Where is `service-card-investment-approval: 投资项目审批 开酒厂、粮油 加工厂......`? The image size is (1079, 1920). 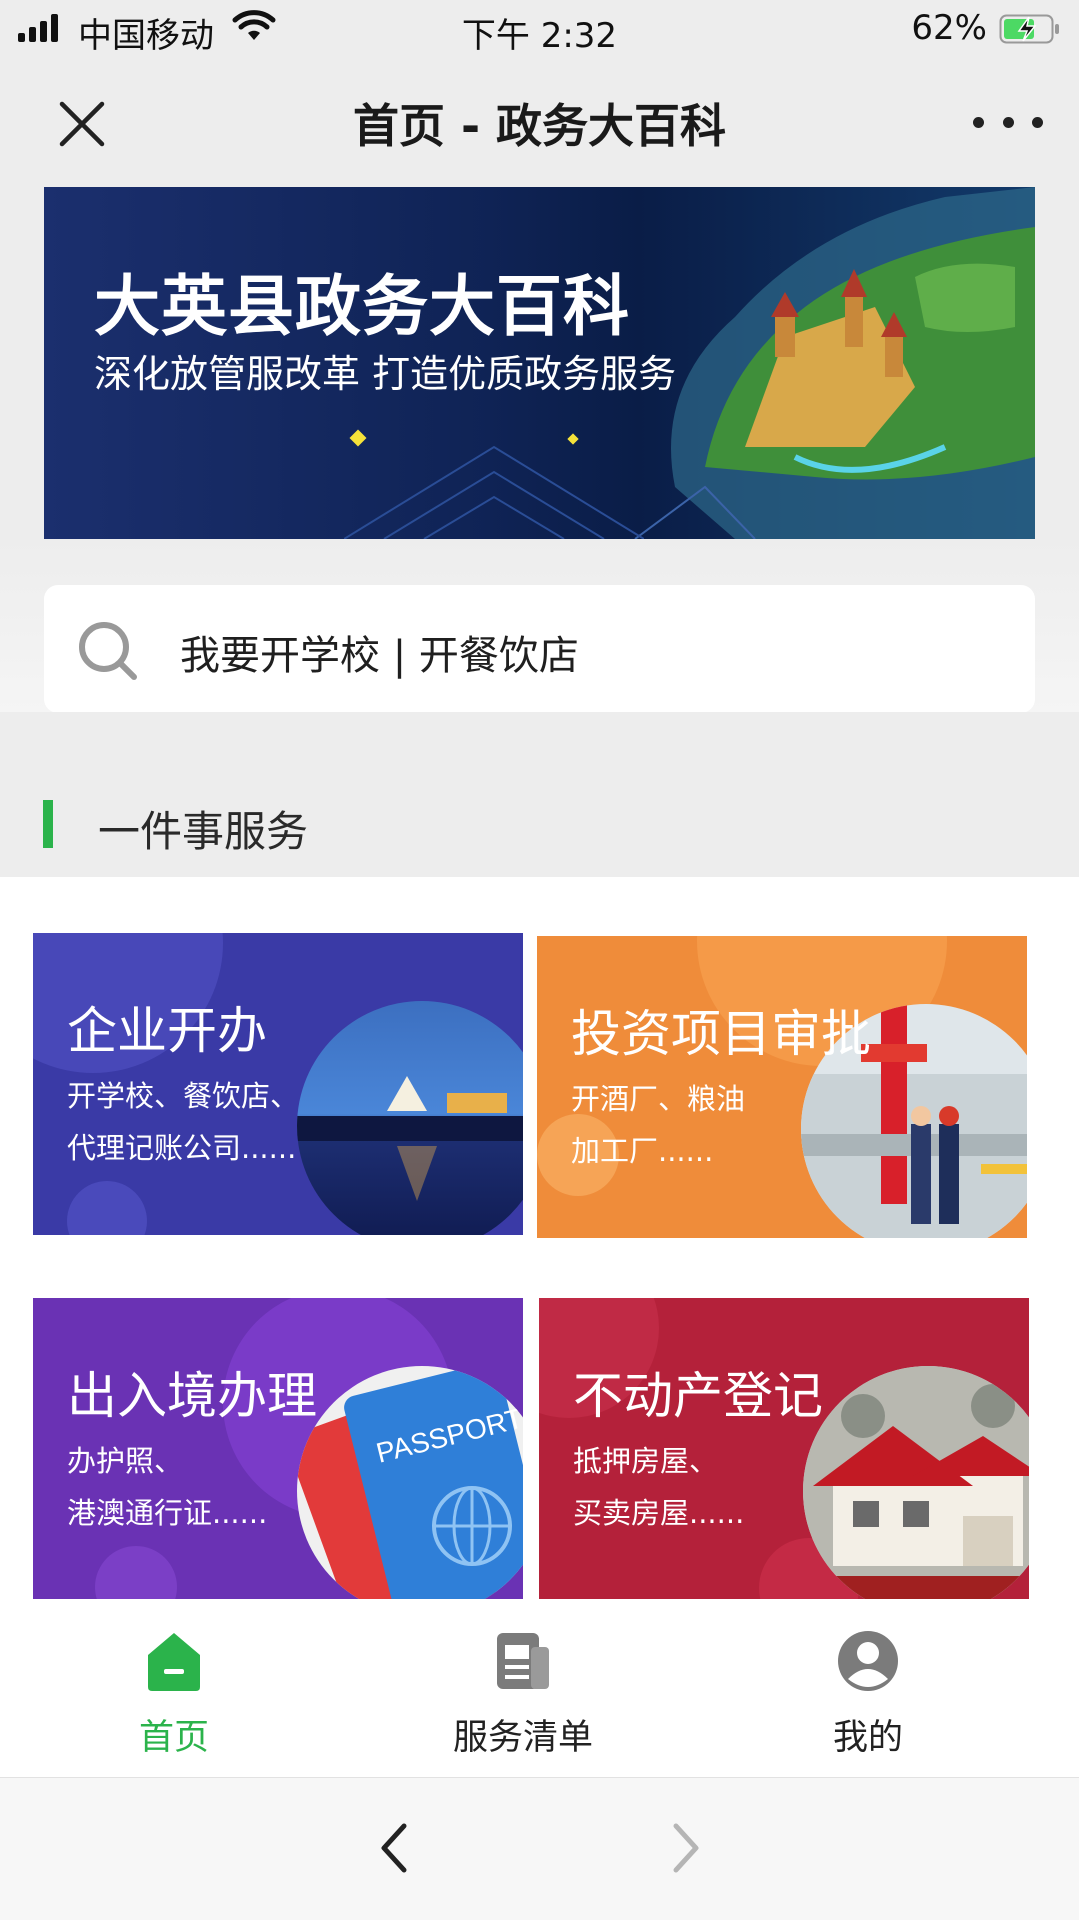
service-card-investment-approval: 投资项目审批 开酒厂、粮油 加工厂...... is located at coordinates (782, 1087).